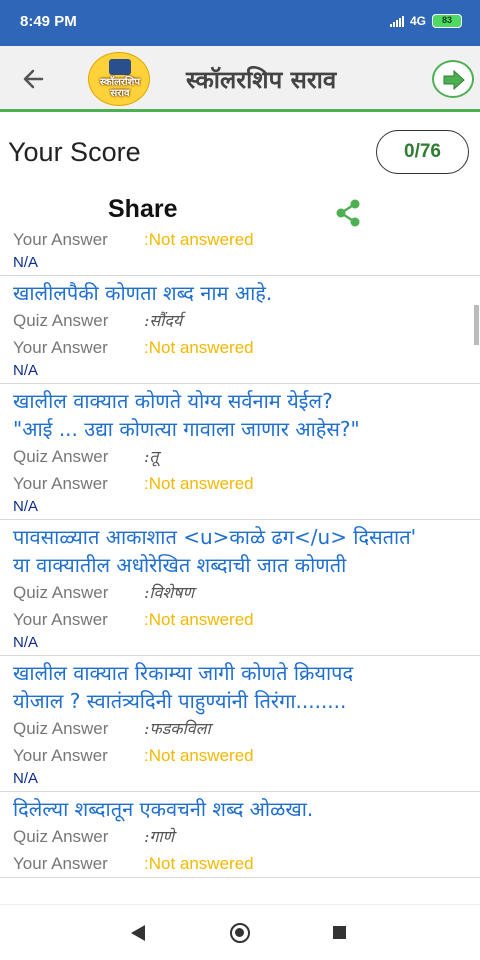  I want to click on quiz-answer-row: Quiz Answer :तू, so click(240, 456).